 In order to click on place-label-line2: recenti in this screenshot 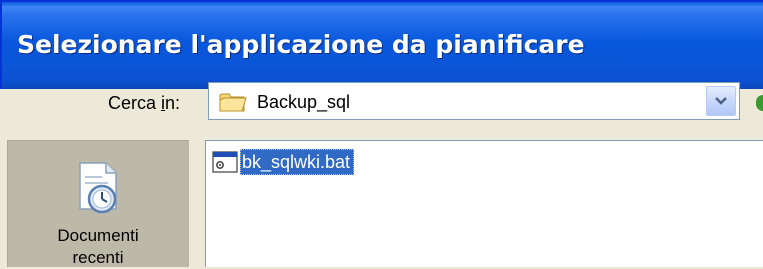, I will do `click(98, 257)`.